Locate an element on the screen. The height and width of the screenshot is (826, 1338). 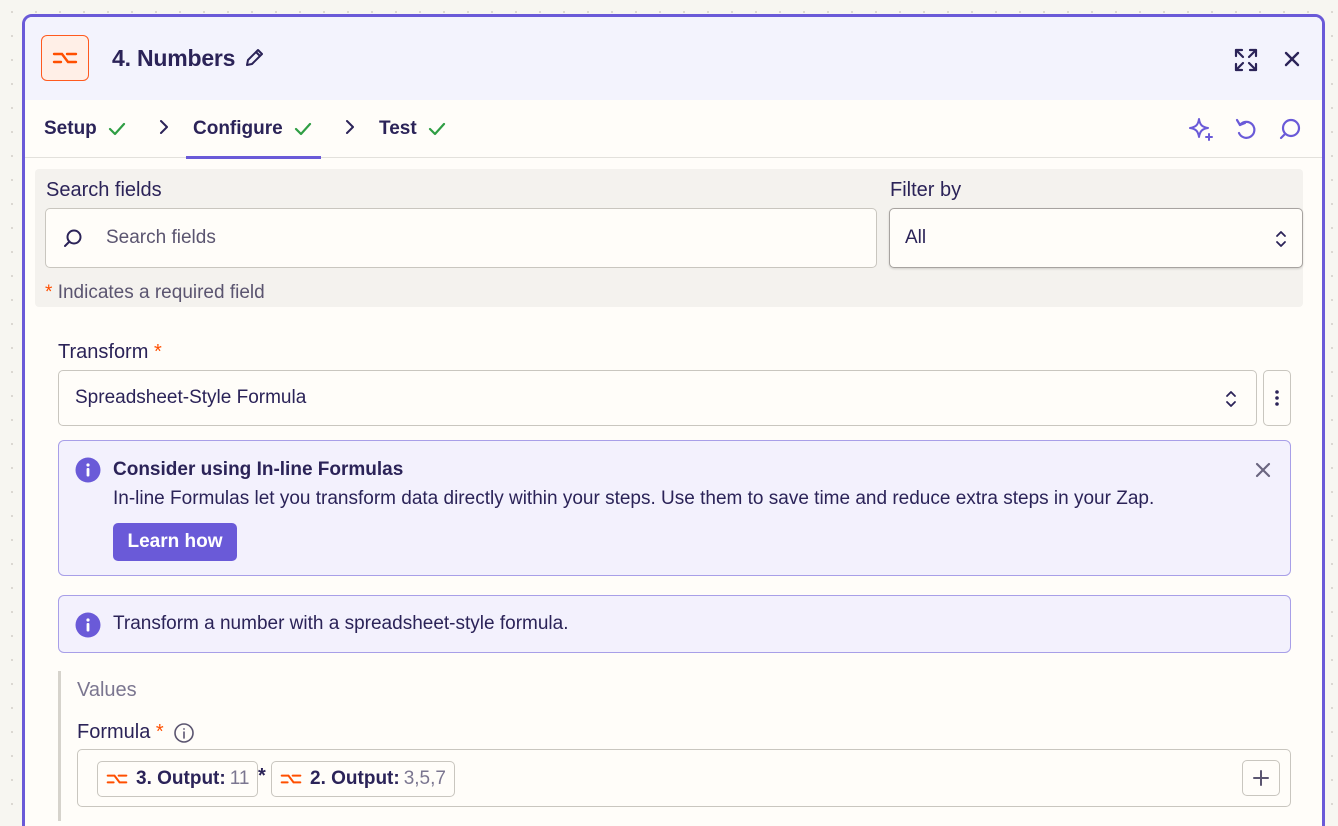
pill-value: 11 is located at coordinates (239, 778).